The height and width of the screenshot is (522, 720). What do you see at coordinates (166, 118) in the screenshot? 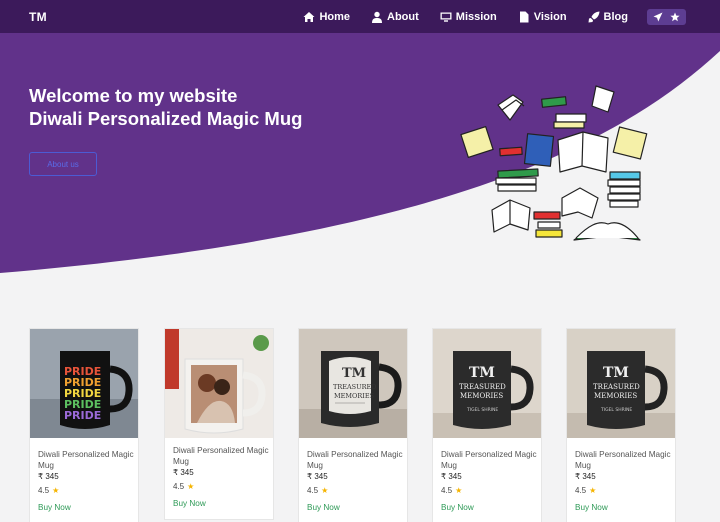
I see `hero-title-line2: Diwali Personalized Magic Mug` at bounding box center [166, 118].